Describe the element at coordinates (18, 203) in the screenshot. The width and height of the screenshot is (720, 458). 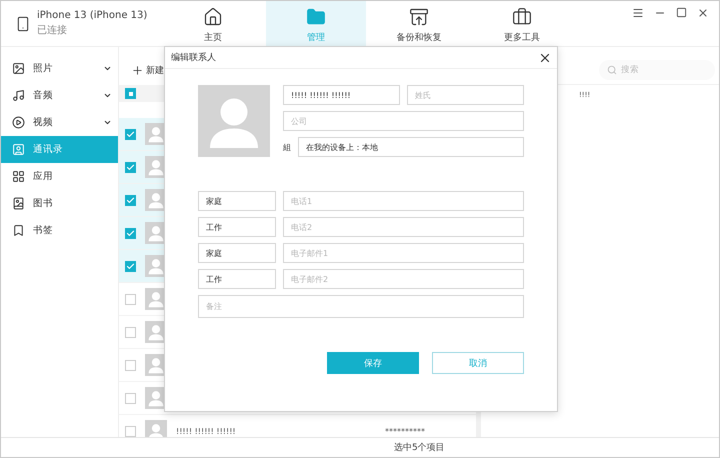
I see `book-icon` at that location.